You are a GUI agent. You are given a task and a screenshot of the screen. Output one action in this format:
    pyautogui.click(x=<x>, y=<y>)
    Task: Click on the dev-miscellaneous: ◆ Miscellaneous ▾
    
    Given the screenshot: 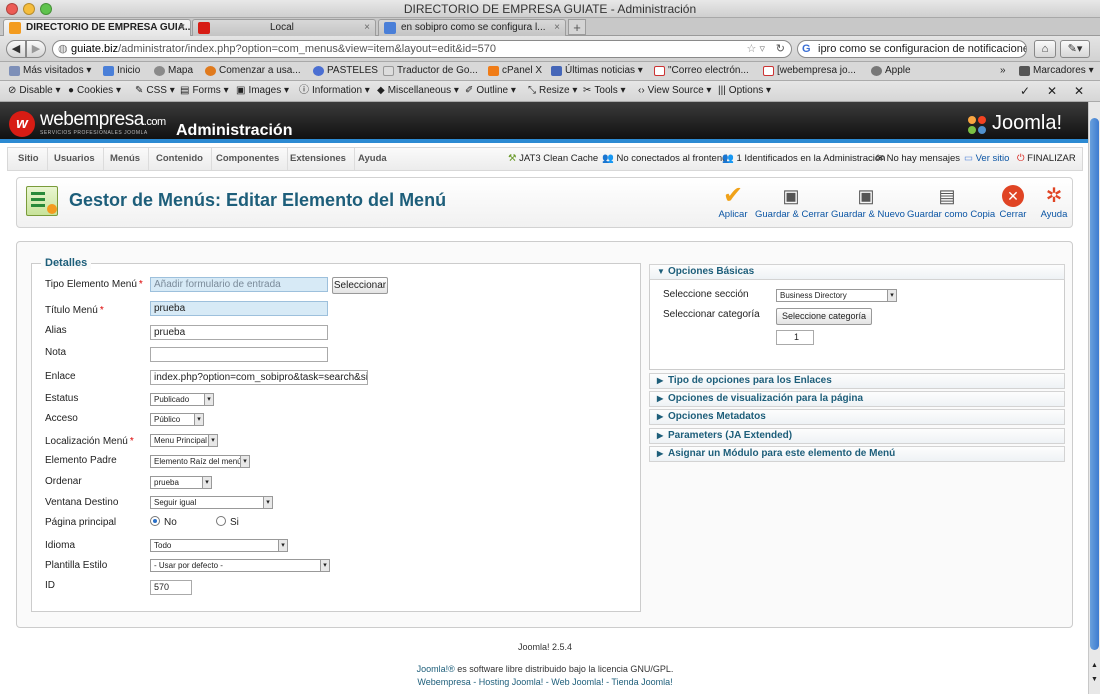 What is the action you would take?
    pyautogui.click(x=418, y=91)
    